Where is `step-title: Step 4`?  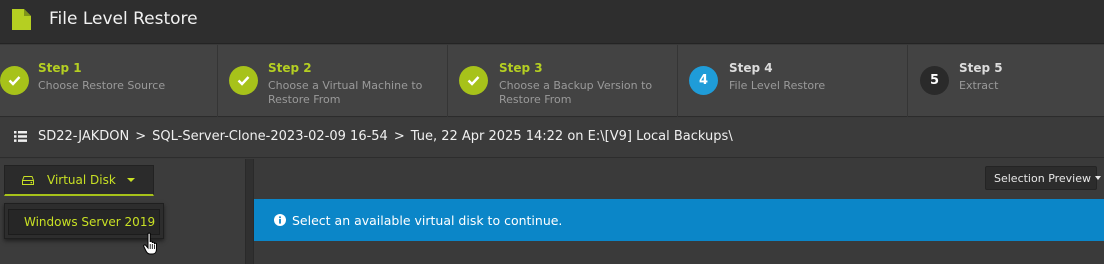 step-title: Step 4 is located at coordinates (751, 68).